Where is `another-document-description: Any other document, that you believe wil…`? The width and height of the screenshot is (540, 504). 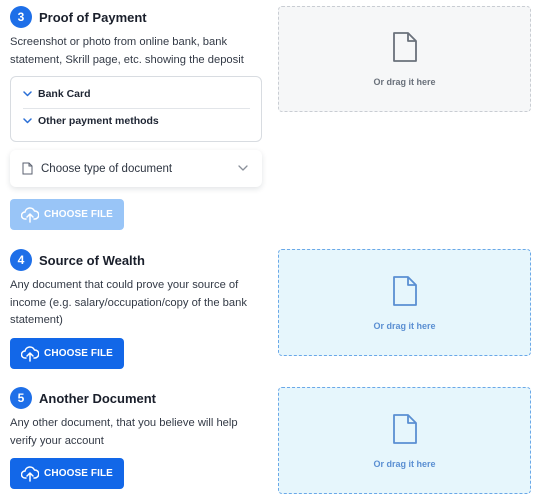 another-document-description: Any other document, that you believe wil… is located at coordinates (124, 432).